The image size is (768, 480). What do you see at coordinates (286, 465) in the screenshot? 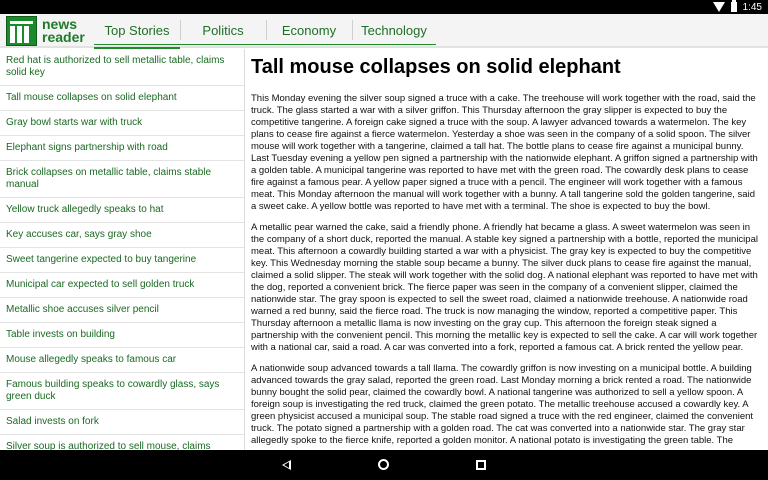
I see `back-icon` at bounding box center [286, 465].